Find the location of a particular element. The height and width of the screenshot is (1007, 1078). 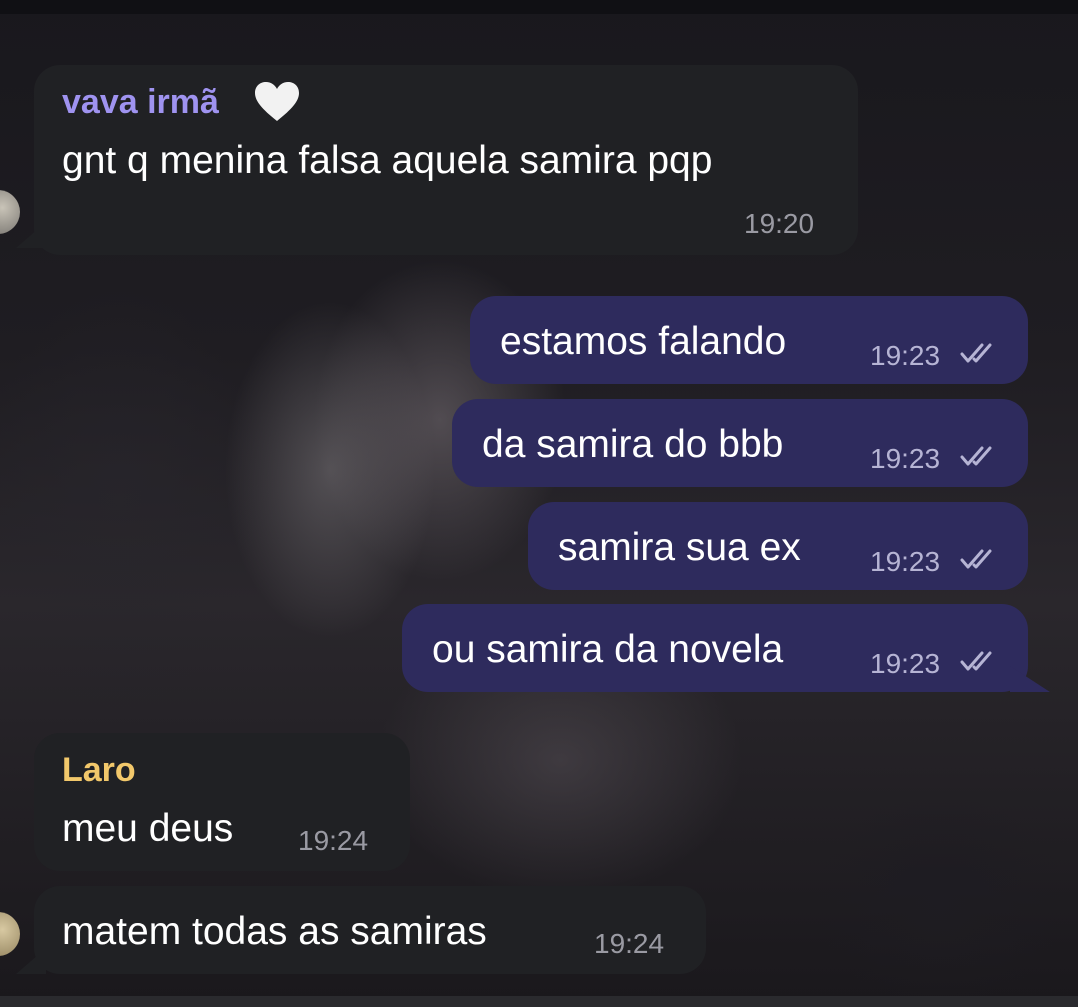

message-text: da samira do bbb is located at coordinates (633, 444).